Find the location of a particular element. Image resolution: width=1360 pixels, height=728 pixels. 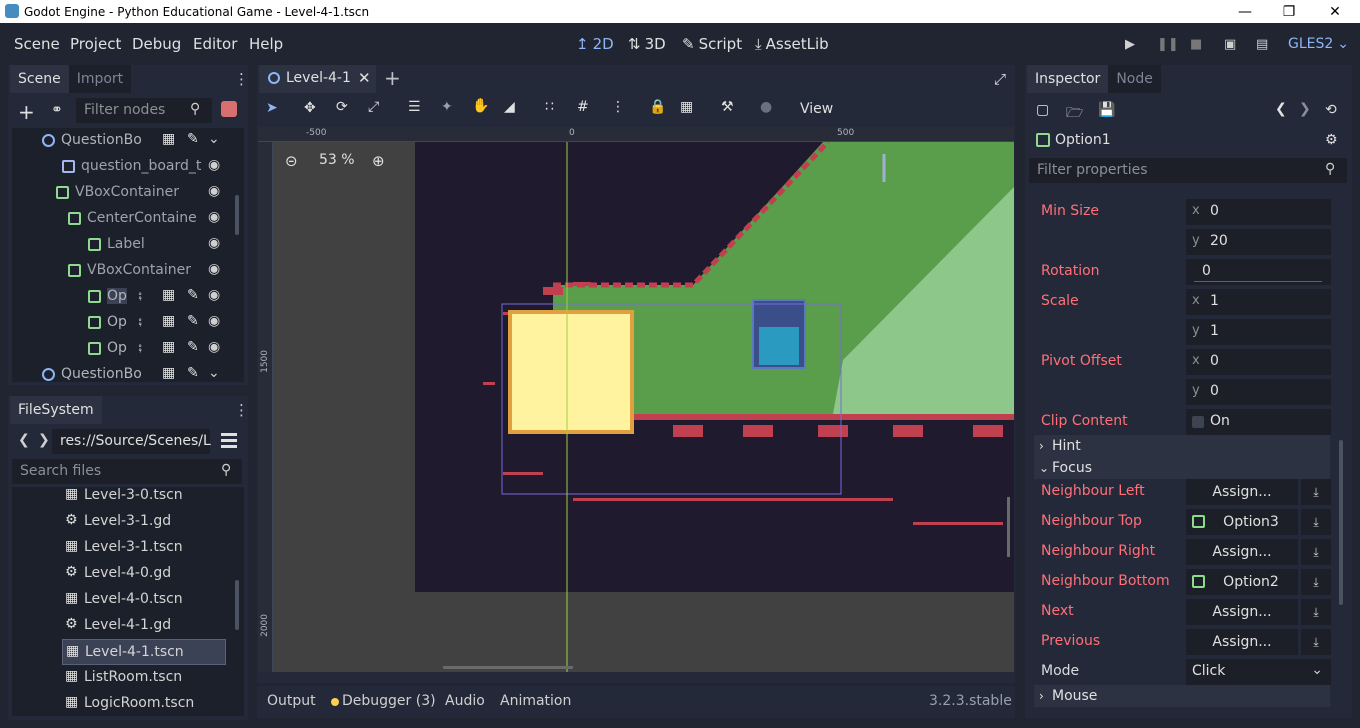

filter-properties-input: Filter properties is located at coordinates (1188, 170).